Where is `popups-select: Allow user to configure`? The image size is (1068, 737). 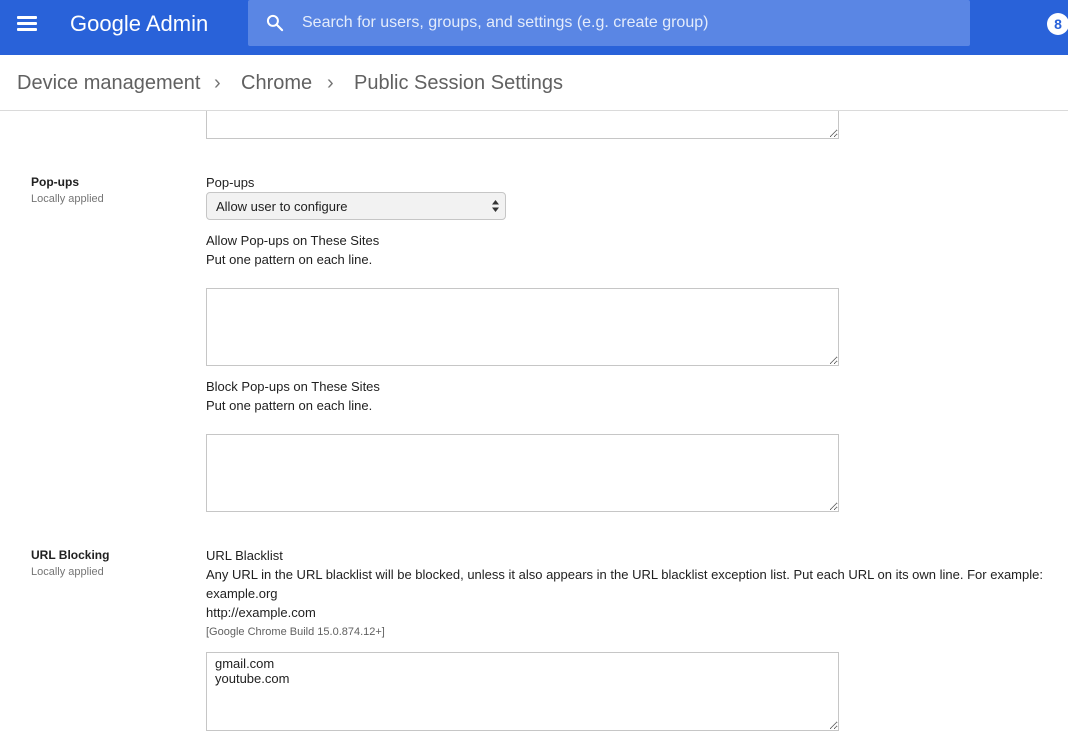 popups-select: Allow user to configure is located at coordinates (356, 206).